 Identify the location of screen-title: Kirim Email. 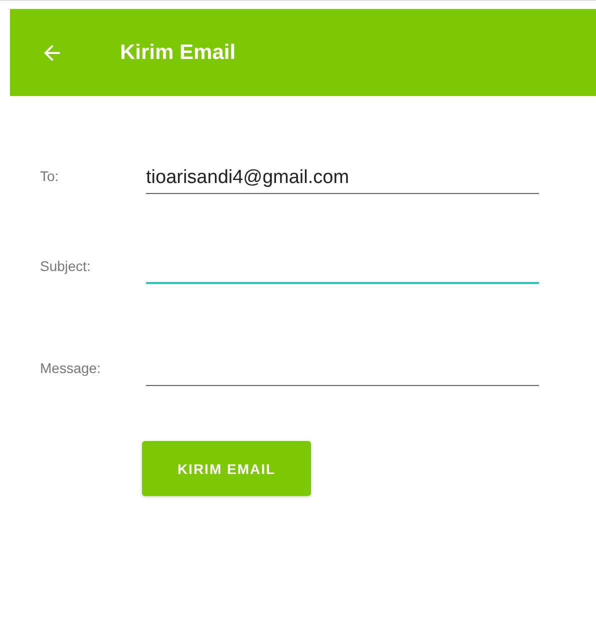
(178, 52).